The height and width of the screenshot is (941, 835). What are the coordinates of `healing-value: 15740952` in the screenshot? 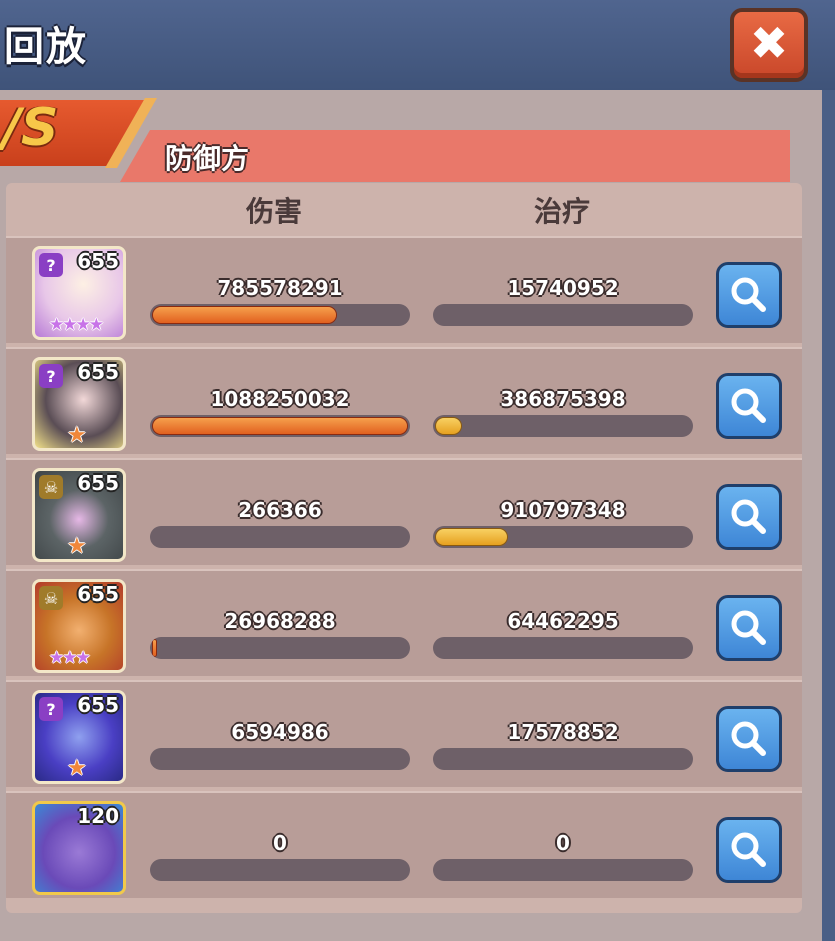 It's located at (563, 288).